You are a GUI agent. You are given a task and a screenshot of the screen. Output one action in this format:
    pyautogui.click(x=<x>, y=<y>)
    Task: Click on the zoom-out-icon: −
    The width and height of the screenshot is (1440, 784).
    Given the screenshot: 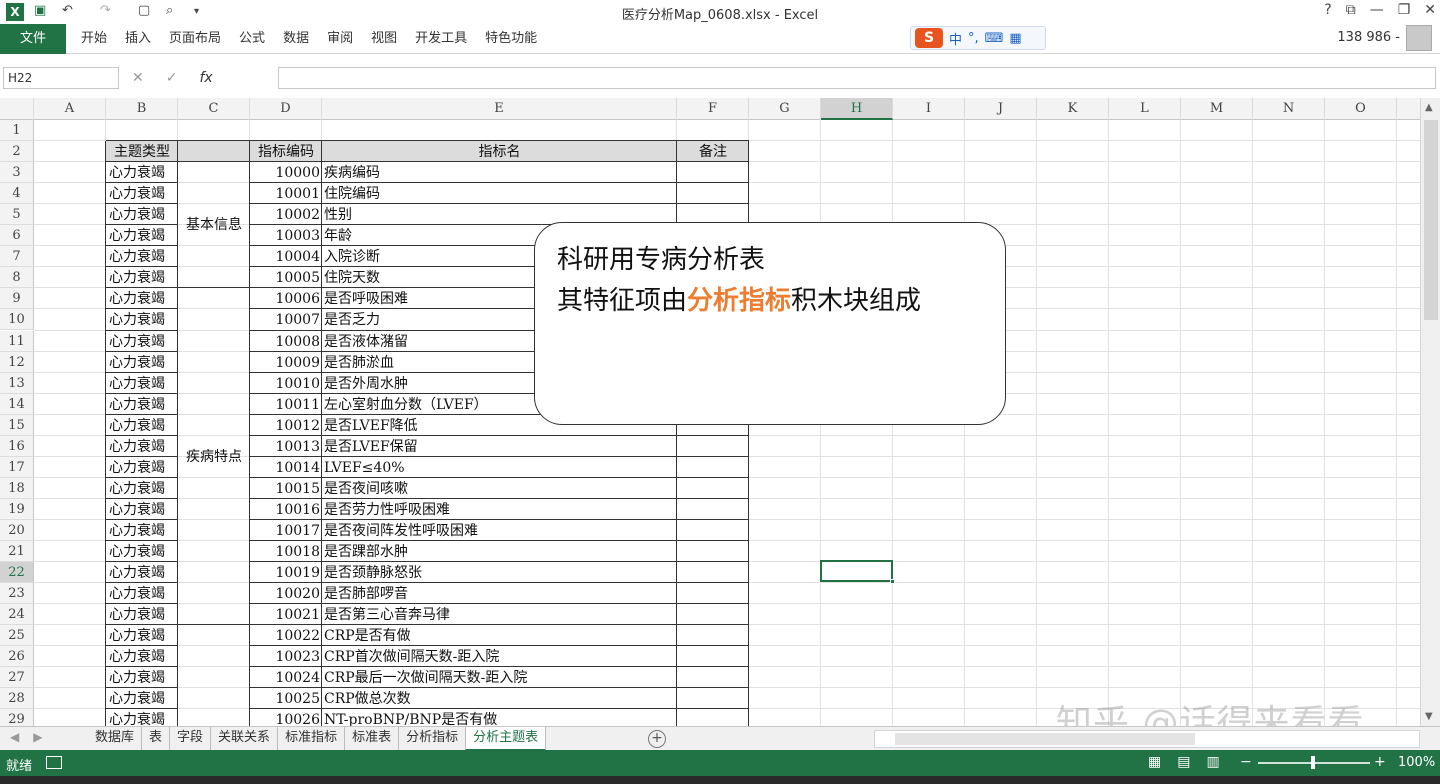 What is the action you would take?
    pyautogui.click(x=1246, y=762)
    